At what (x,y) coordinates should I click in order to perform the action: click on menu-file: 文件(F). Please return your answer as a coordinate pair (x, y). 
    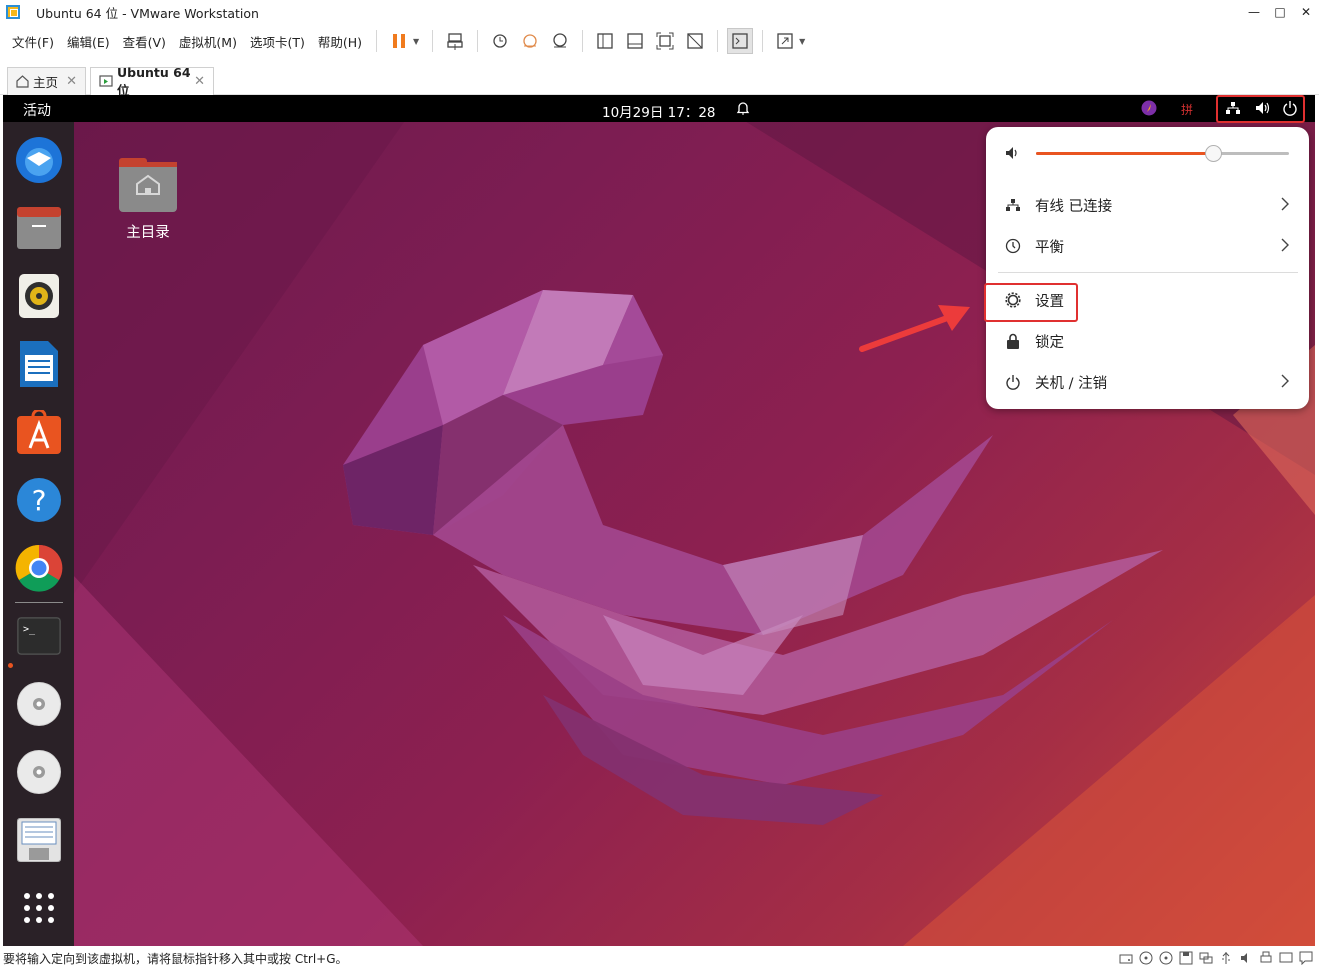
    Looking at the image, I should click on (33, 41).